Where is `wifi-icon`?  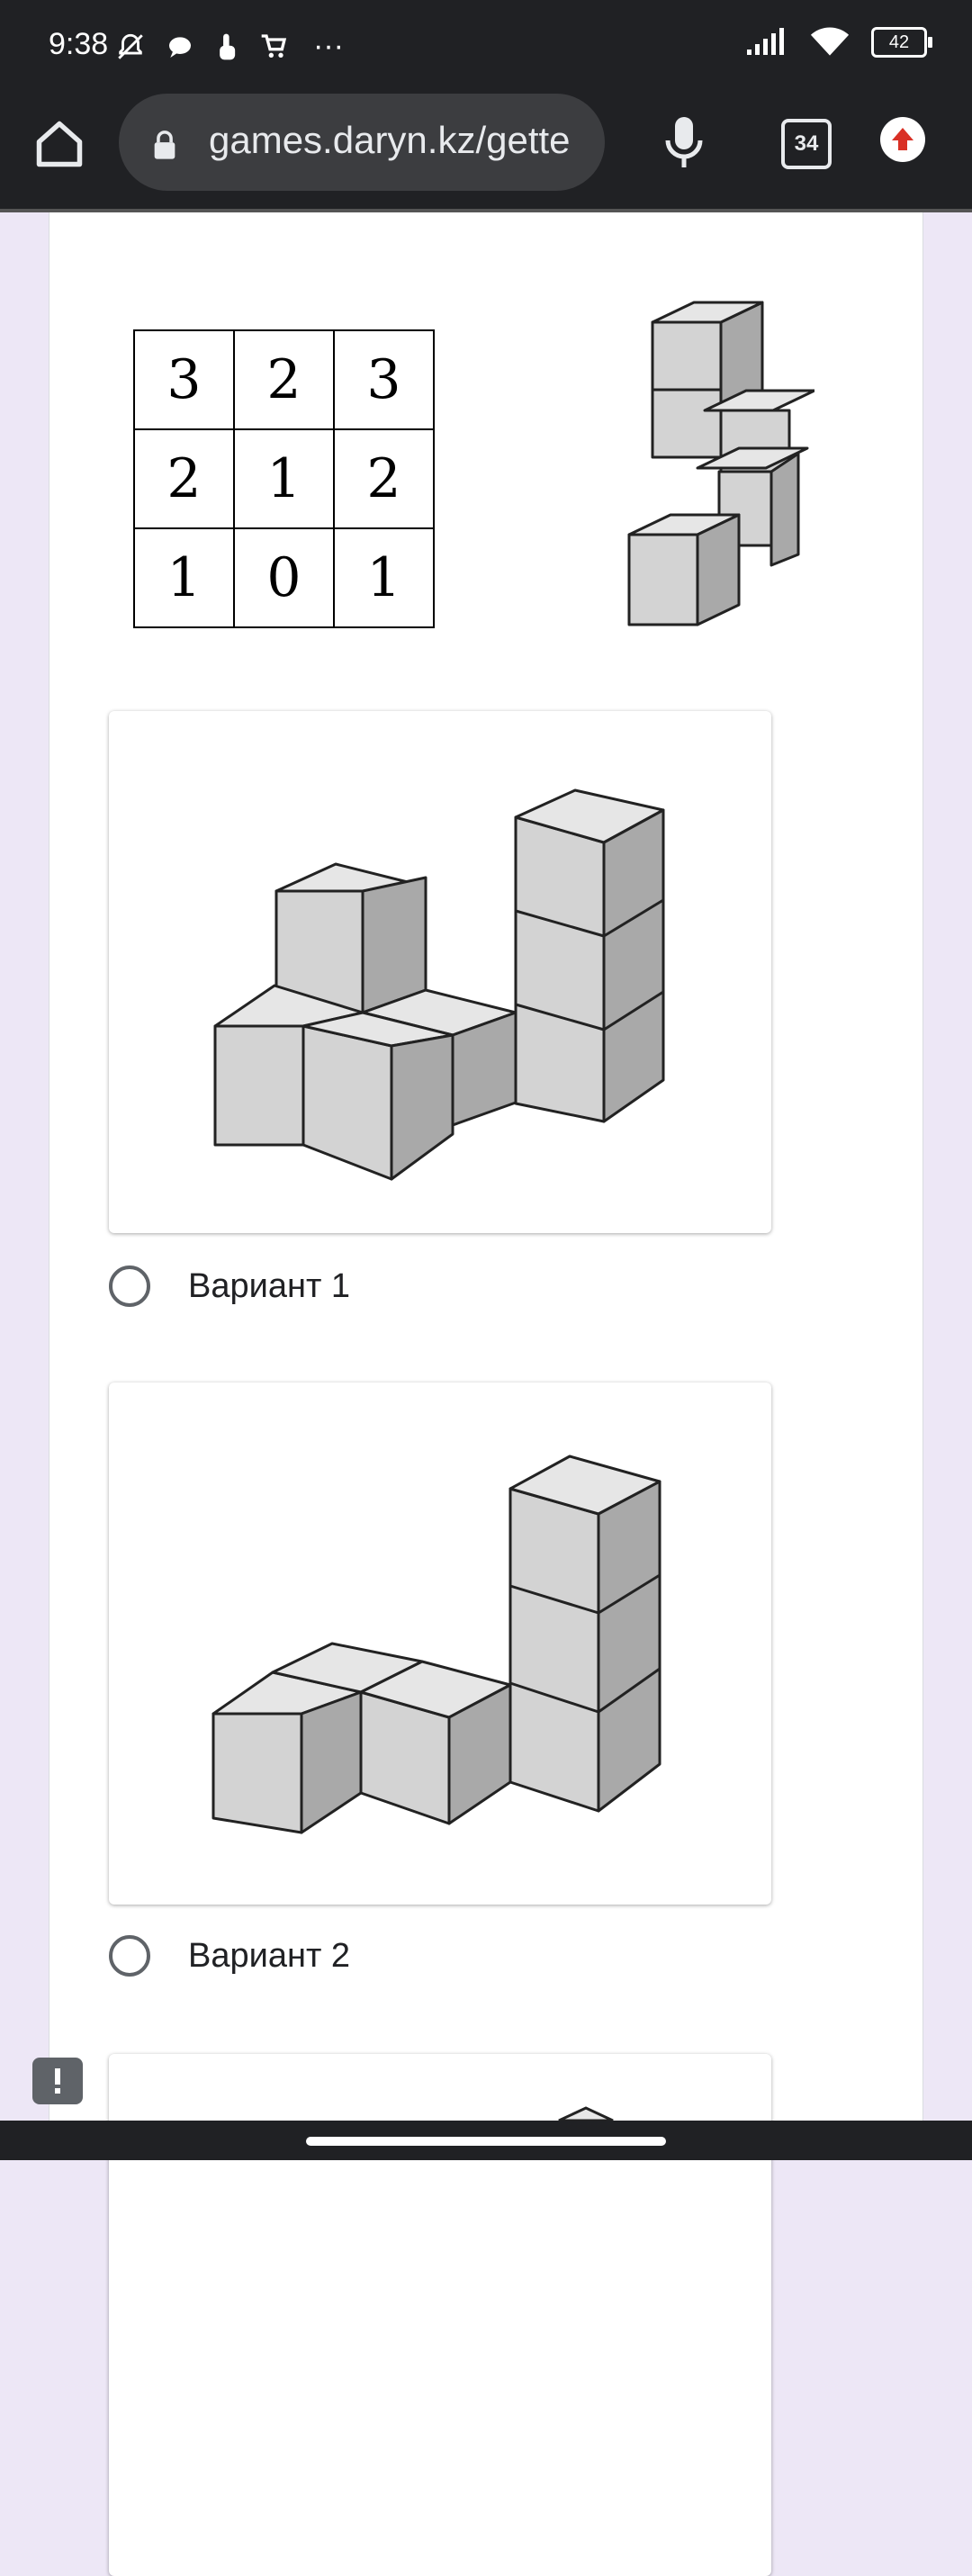 wifi-icon is located at coordinates (830, 41).